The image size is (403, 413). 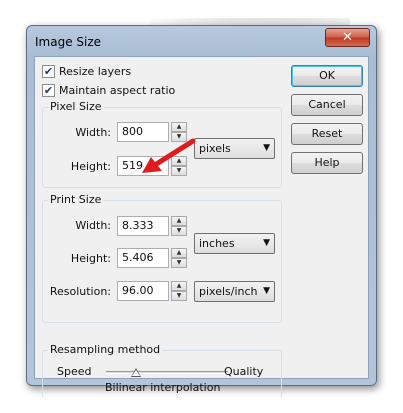 What do you see at coordinates (244, 371) in the screenshot?
I see `quality-label: Quality` at bounding box center [244, 371].